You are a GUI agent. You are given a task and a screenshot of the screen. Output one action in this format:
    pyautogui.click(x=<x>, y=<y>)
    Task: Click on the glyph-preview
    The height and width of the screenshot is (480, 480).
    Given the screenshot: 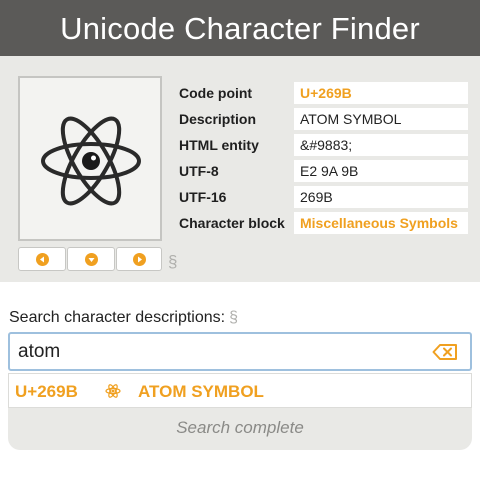 What is the action you would take?
    pyautogui.click(x=90, y=158)
    